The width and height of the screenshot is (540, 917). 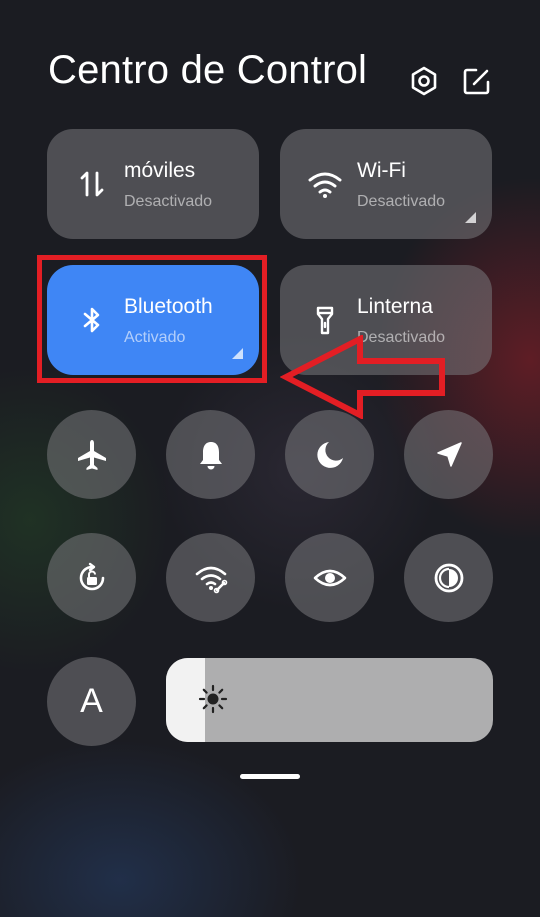 I want to click on home-indicator, so click(x=270, y=776).